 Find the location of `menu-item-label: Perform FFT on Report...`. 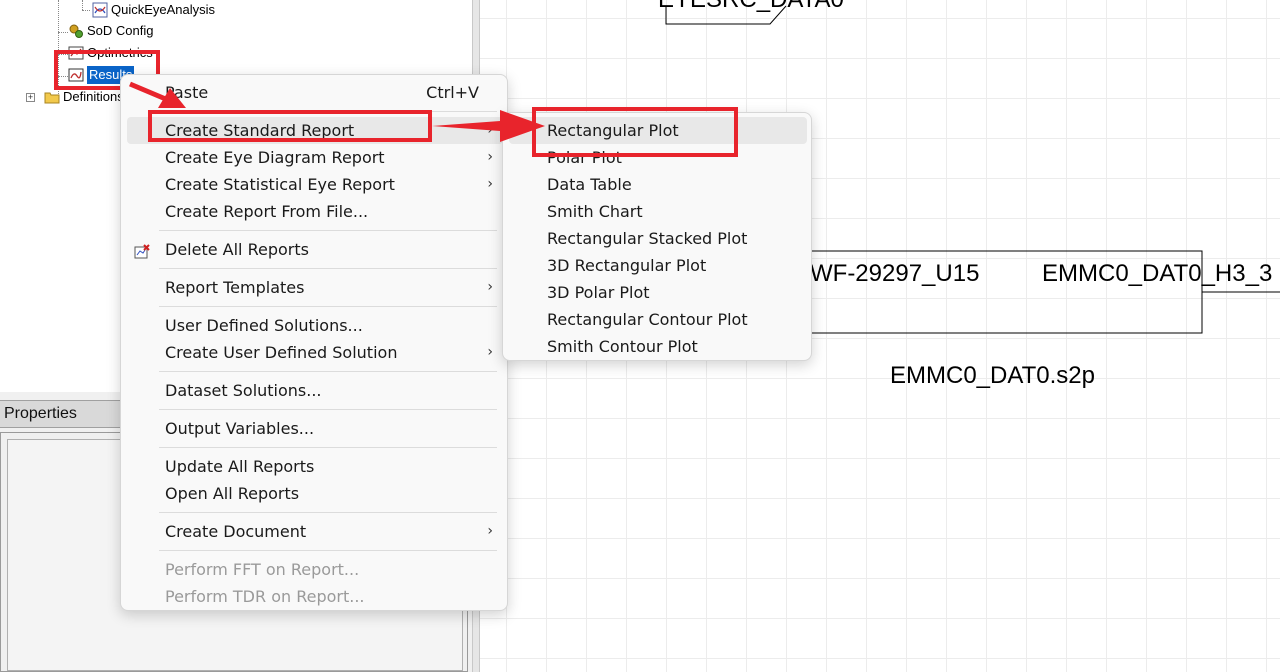

menu-item-label: Perform FFT on Report... is located at coordinates (262, 569).